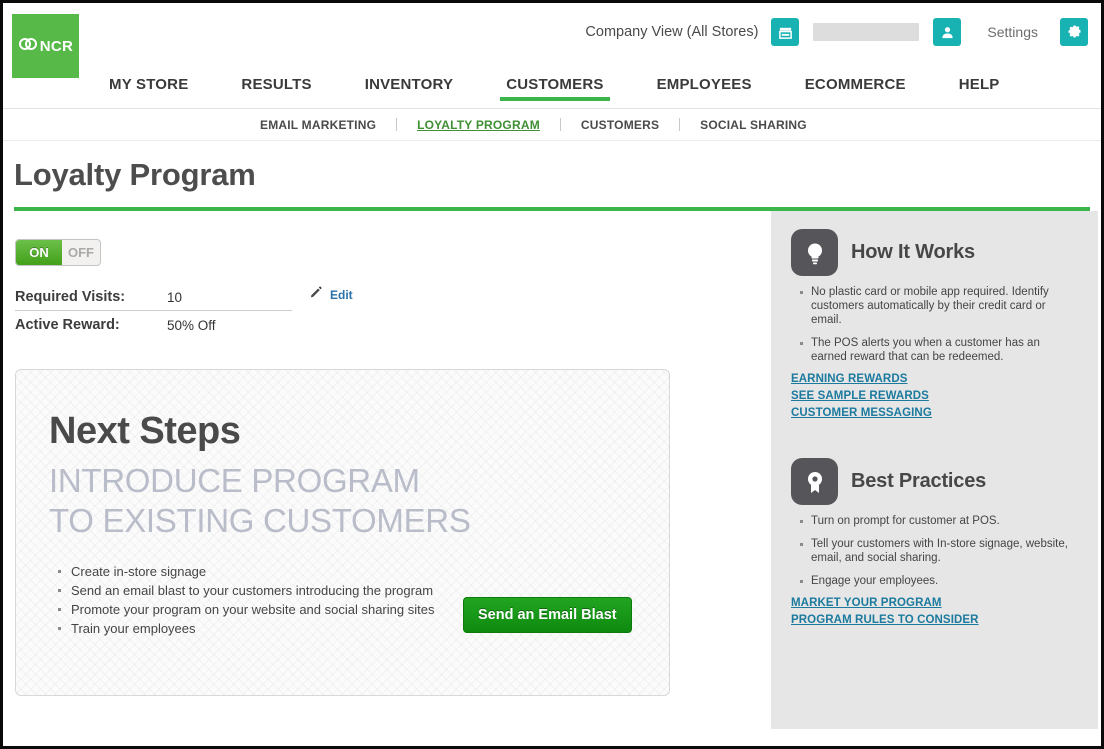  Describe the element at coordinates (947, 32) in the screenshot. I see `person-icon` at that location.